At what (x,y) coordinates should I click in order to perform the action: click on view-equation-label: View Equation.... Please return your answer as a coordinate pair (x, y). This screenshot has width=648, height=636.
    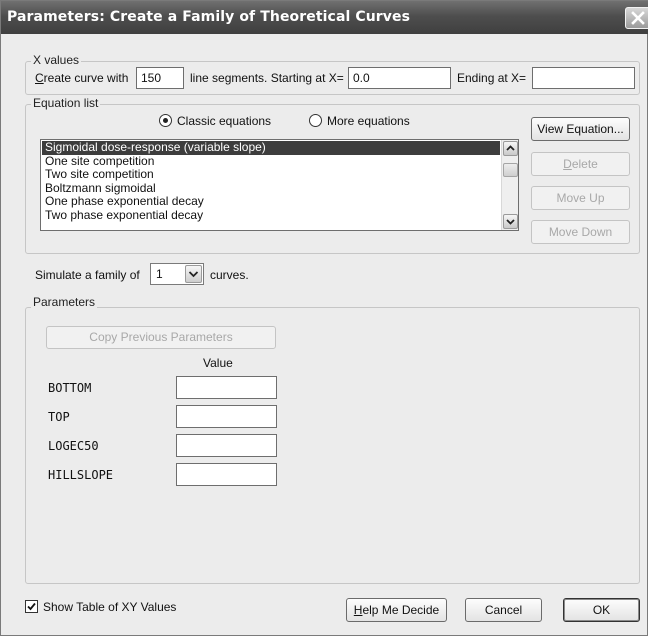
    Looking at the image, I should click on (580, 129).